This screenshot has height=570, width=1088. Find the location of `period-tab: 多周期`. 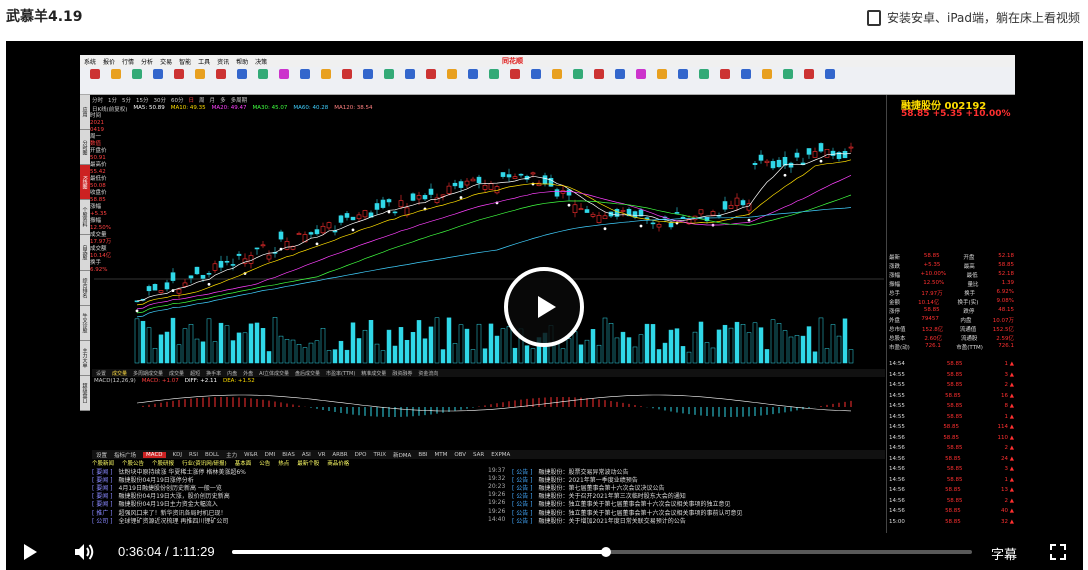

period-tab: 多周期 is located at coordinates (239, 100).